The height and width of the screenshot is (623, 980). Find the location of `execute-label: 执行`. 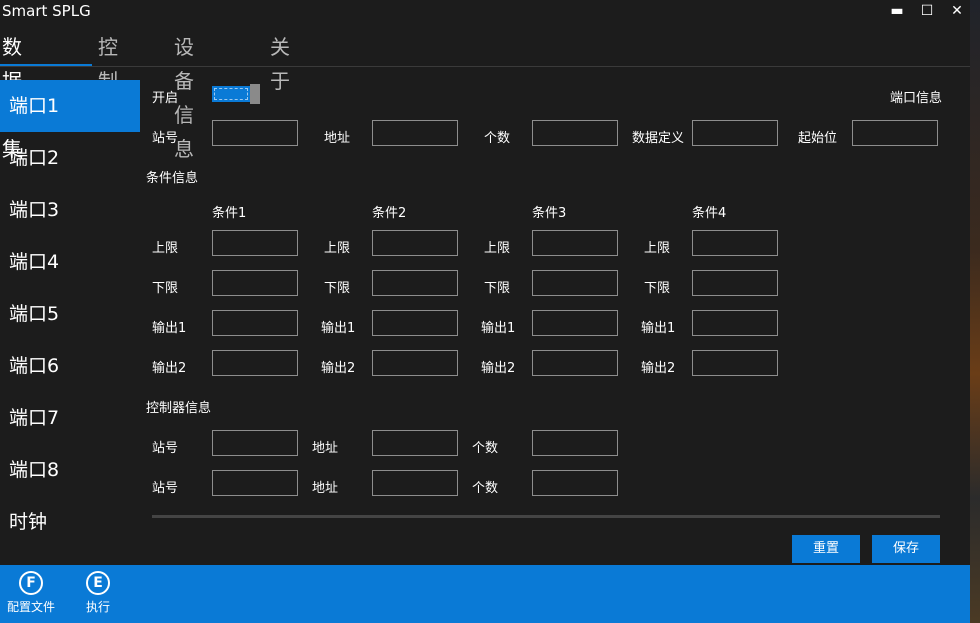

execute-label: 执行 is located at coordinates (97, 607).